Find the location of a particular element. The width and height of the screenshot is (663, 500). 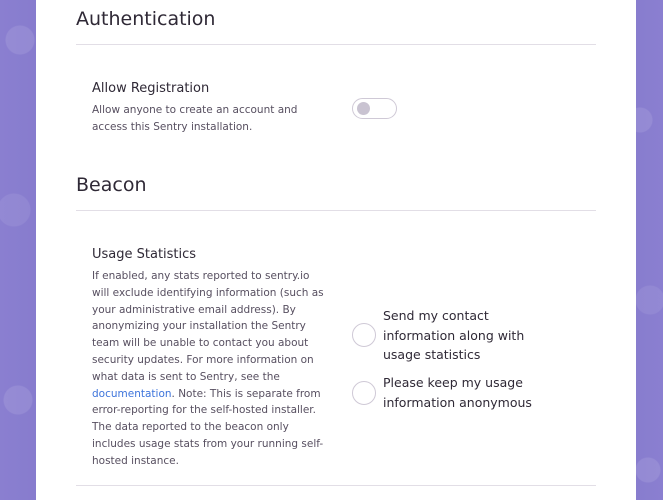

toggle-knob is located at coordinates (363, 108).